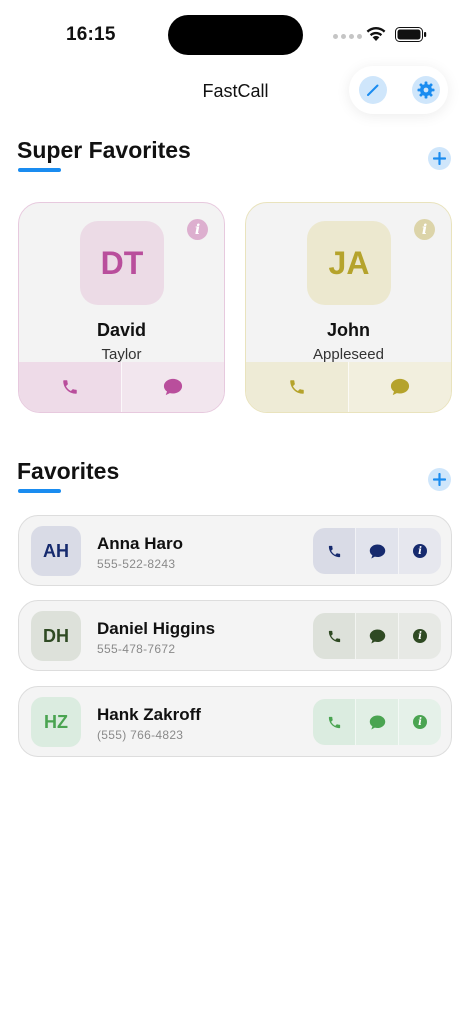 This screenshot has height=1024, width=471. Describe the element at coordinates (140, 735) in the screenshot. I see `contact-phone: (555) 766-4823` at that location.